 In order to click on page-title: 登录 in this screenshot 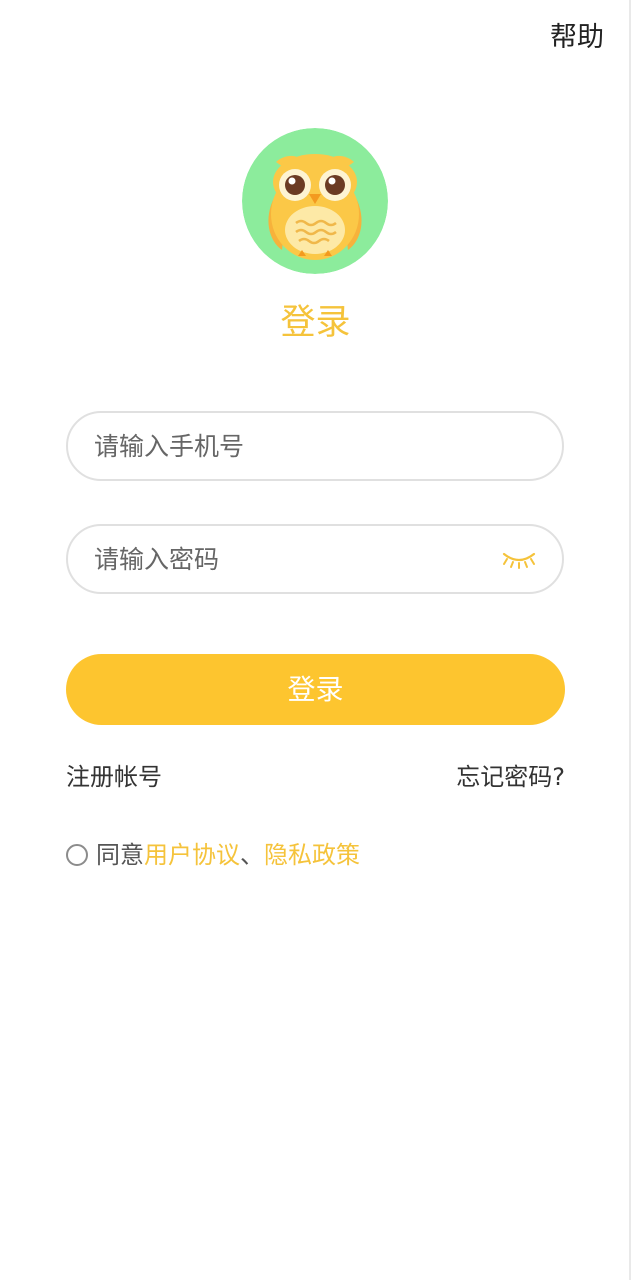, I will do `click(315, 323)`.